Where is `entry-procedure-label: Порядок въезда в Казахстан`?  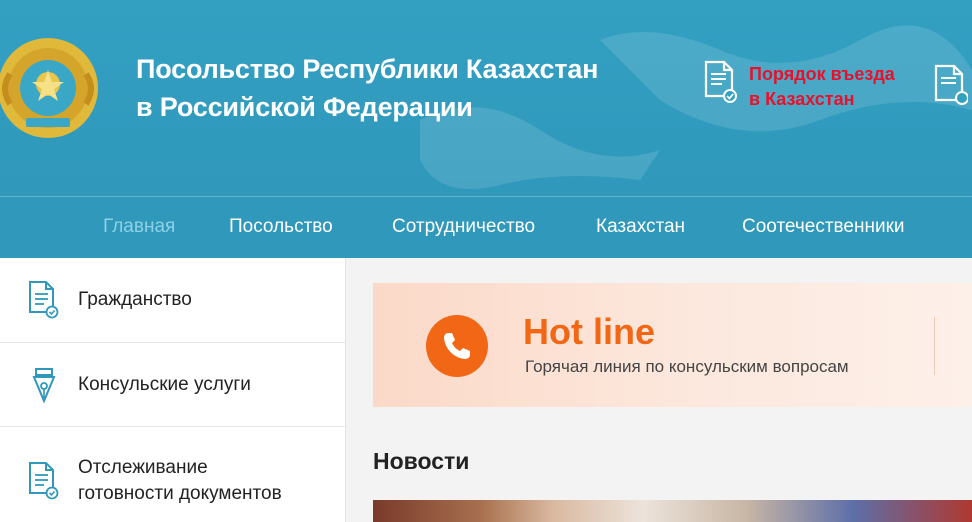 entry-procedure-label: Порядок въезда в Казахстан is located at coordinates (822, 87).